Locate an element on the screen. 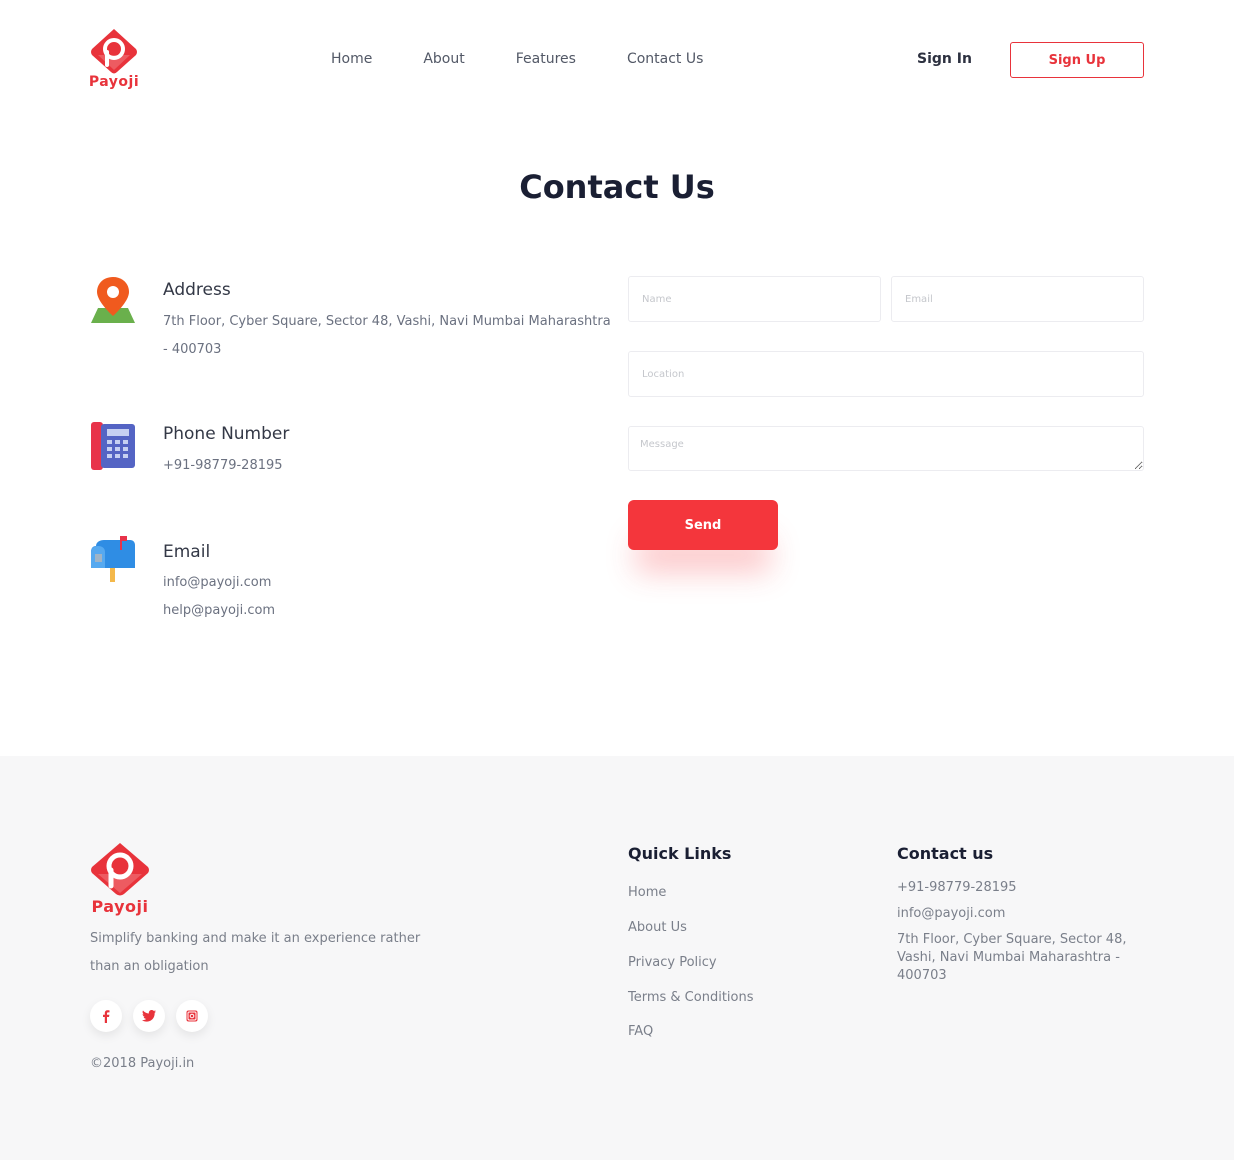 This screenshot has width=1234, height=1160. twitter-link is located at coordinates (149, 1016).